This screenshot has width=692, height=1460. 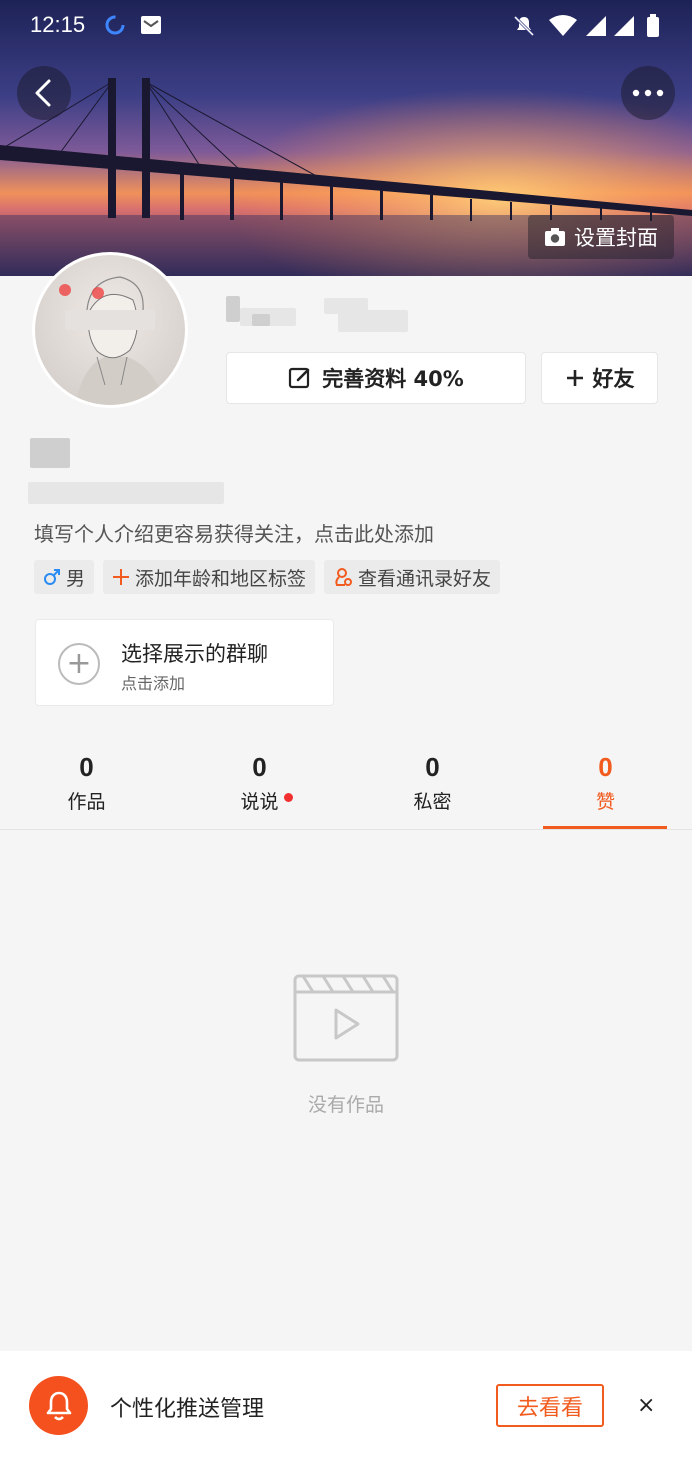 What do you see at coordinates (86, 767) in the screenshot?
I see `tab-works-count: 0` at bounding box center [86, 767].